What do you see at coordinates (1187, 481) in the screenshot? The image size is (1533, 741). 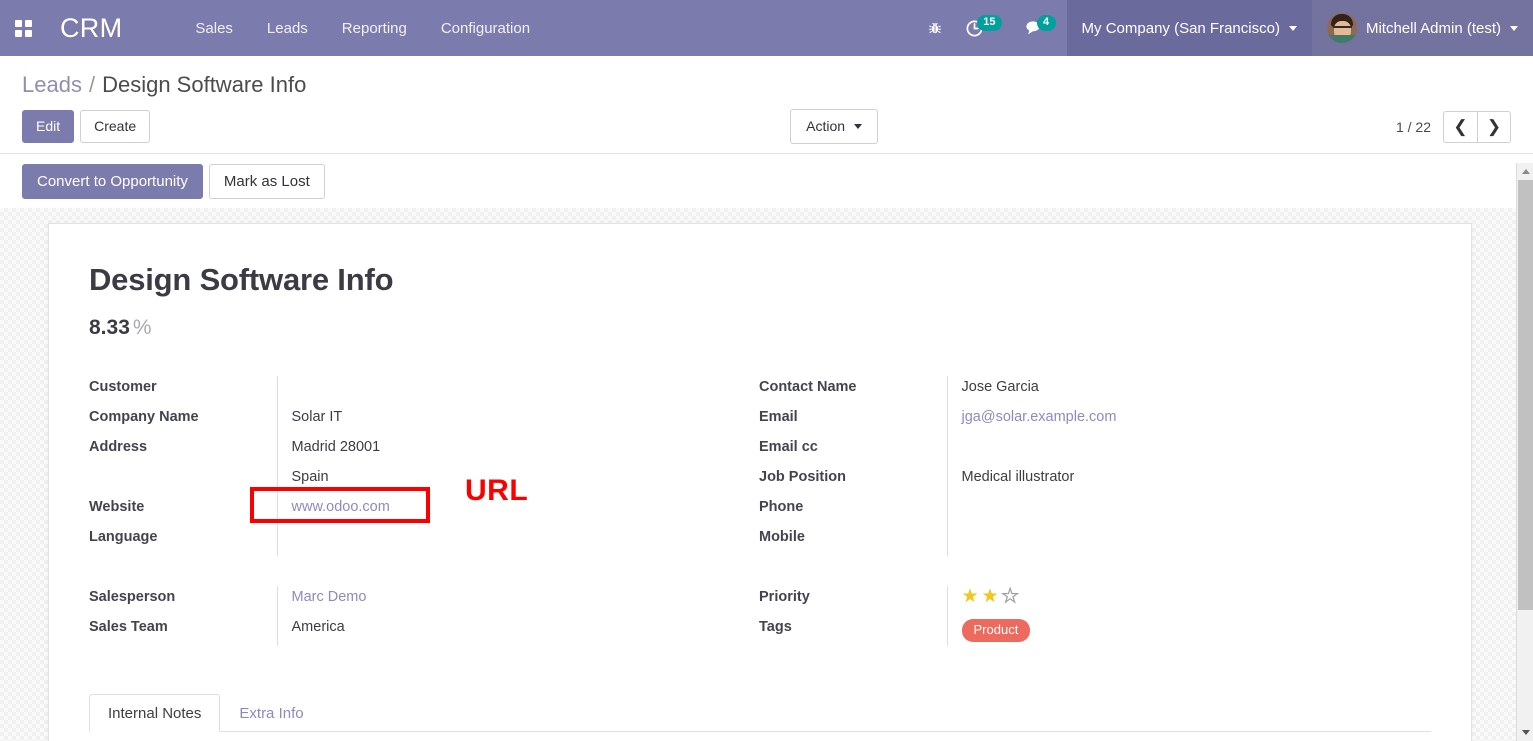 I see `field-value-job-position: Medical illustrator` at bounding box center [1187, 481].